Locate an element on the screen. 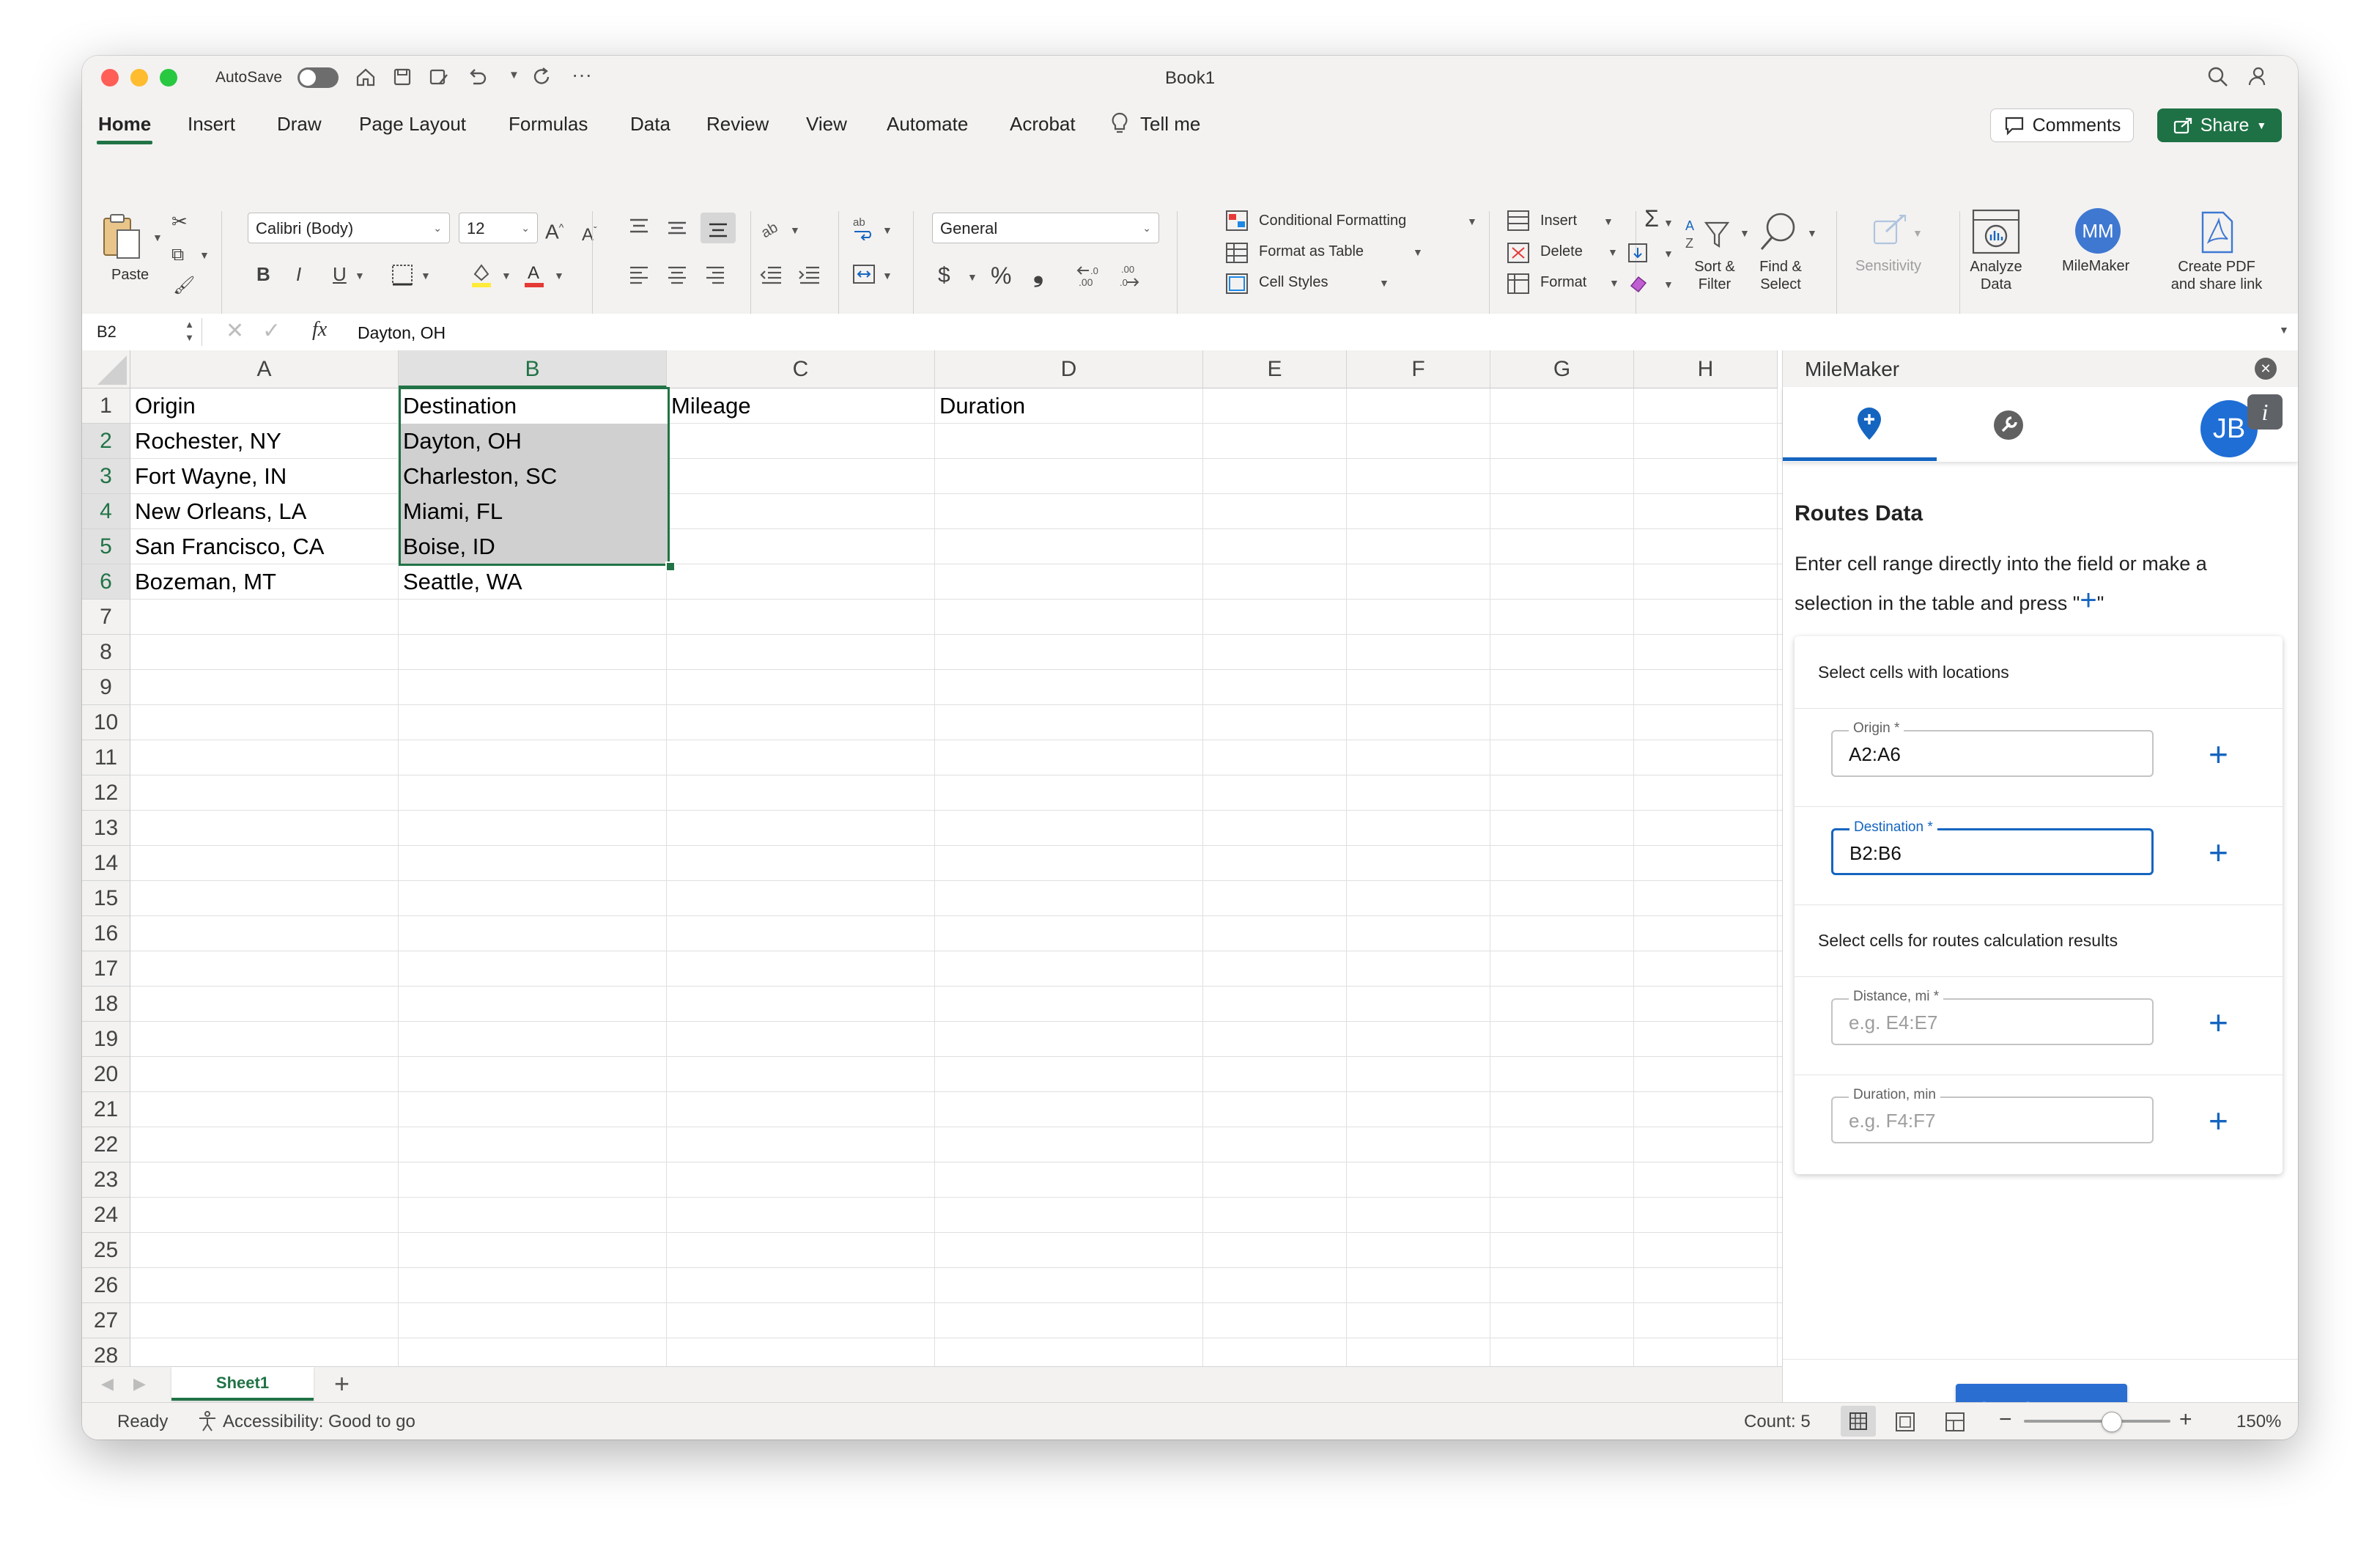  normal-view-button is located at coordinates (1858, 1421).